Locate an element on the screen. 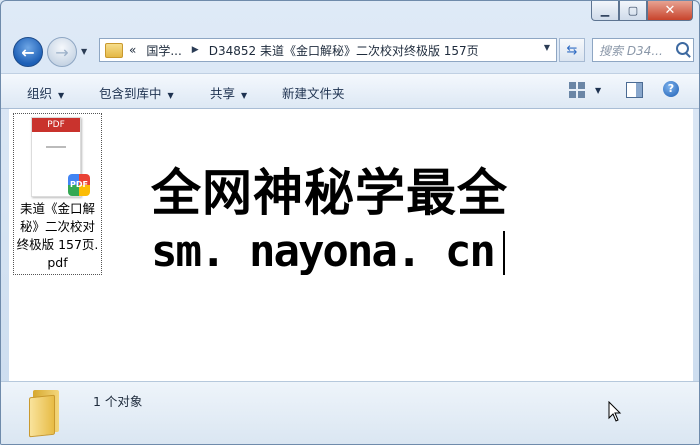 The width and height of the screenshot is (700, 445). file-name-line: 终极版 157页. is located at coordinates (57, 244).